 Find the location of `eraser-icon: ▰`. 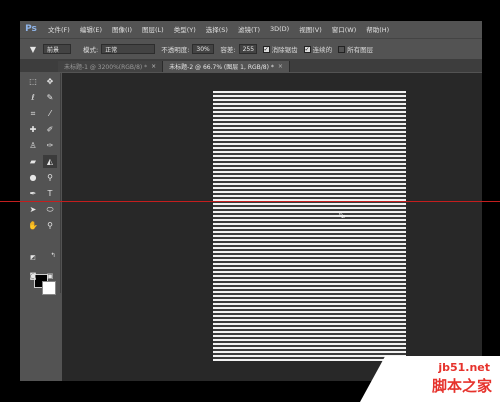

eraser-icon: ▰ is located at coordinates (33, 161).